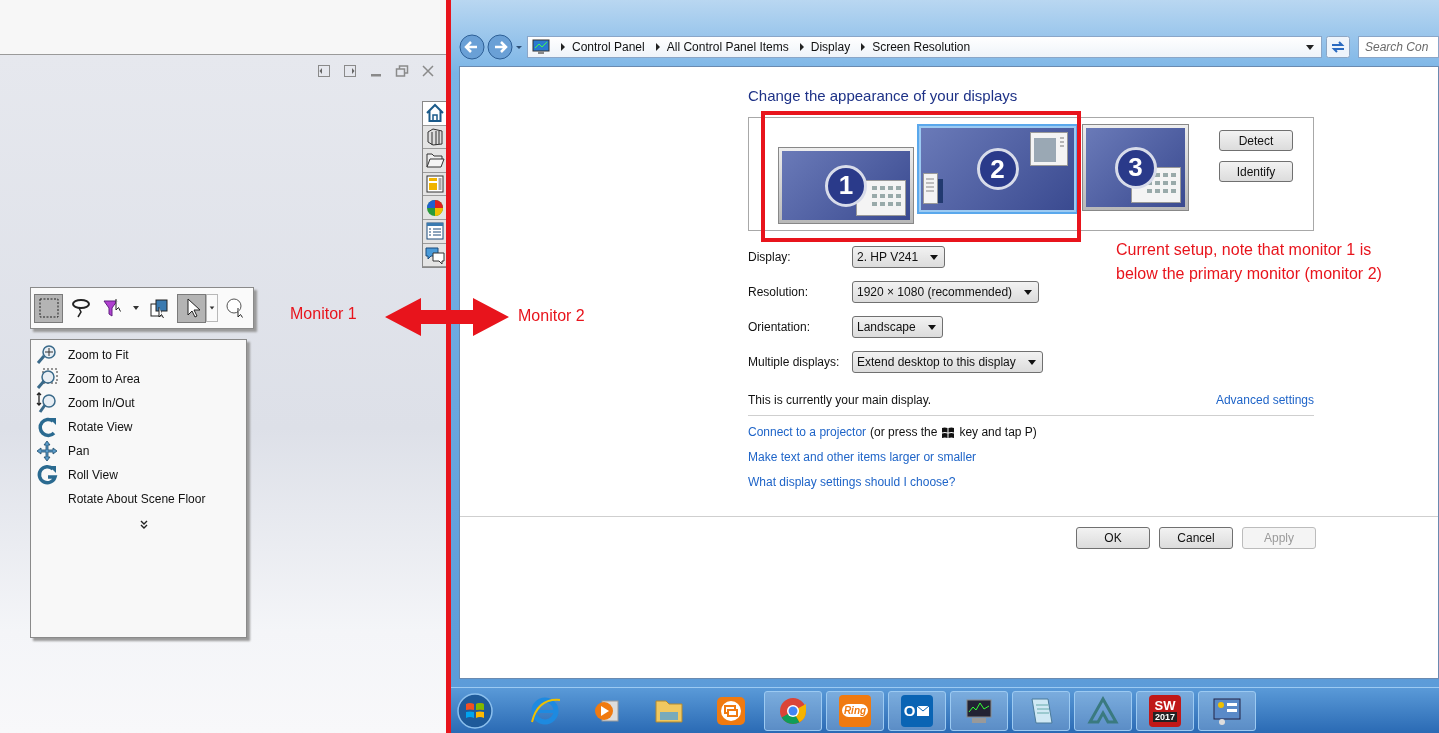  I want to click on monitor-number: 1, so click(846, 185).